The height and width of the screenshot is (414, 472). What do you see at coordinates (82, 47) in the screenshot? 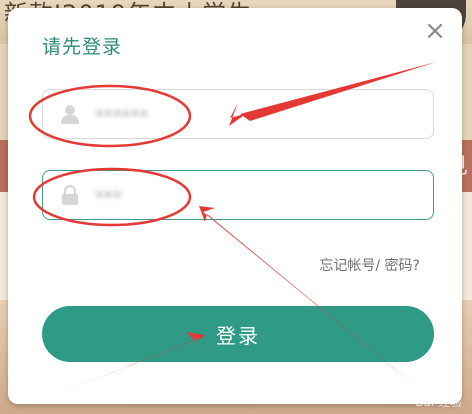
I see `dialog-title: 请先登录` at bounding box center [82, 47].